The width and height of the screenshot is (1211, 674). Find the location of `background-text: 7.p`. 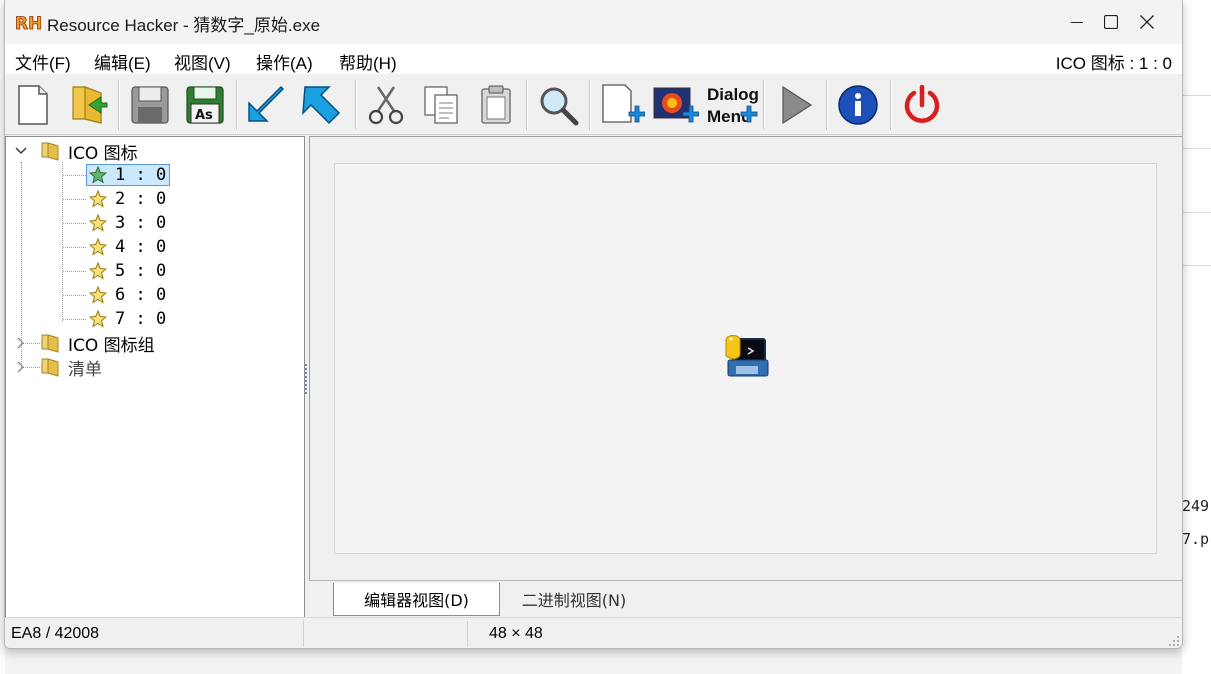

background-text: 7.p is located at coordinates (1196, 539).